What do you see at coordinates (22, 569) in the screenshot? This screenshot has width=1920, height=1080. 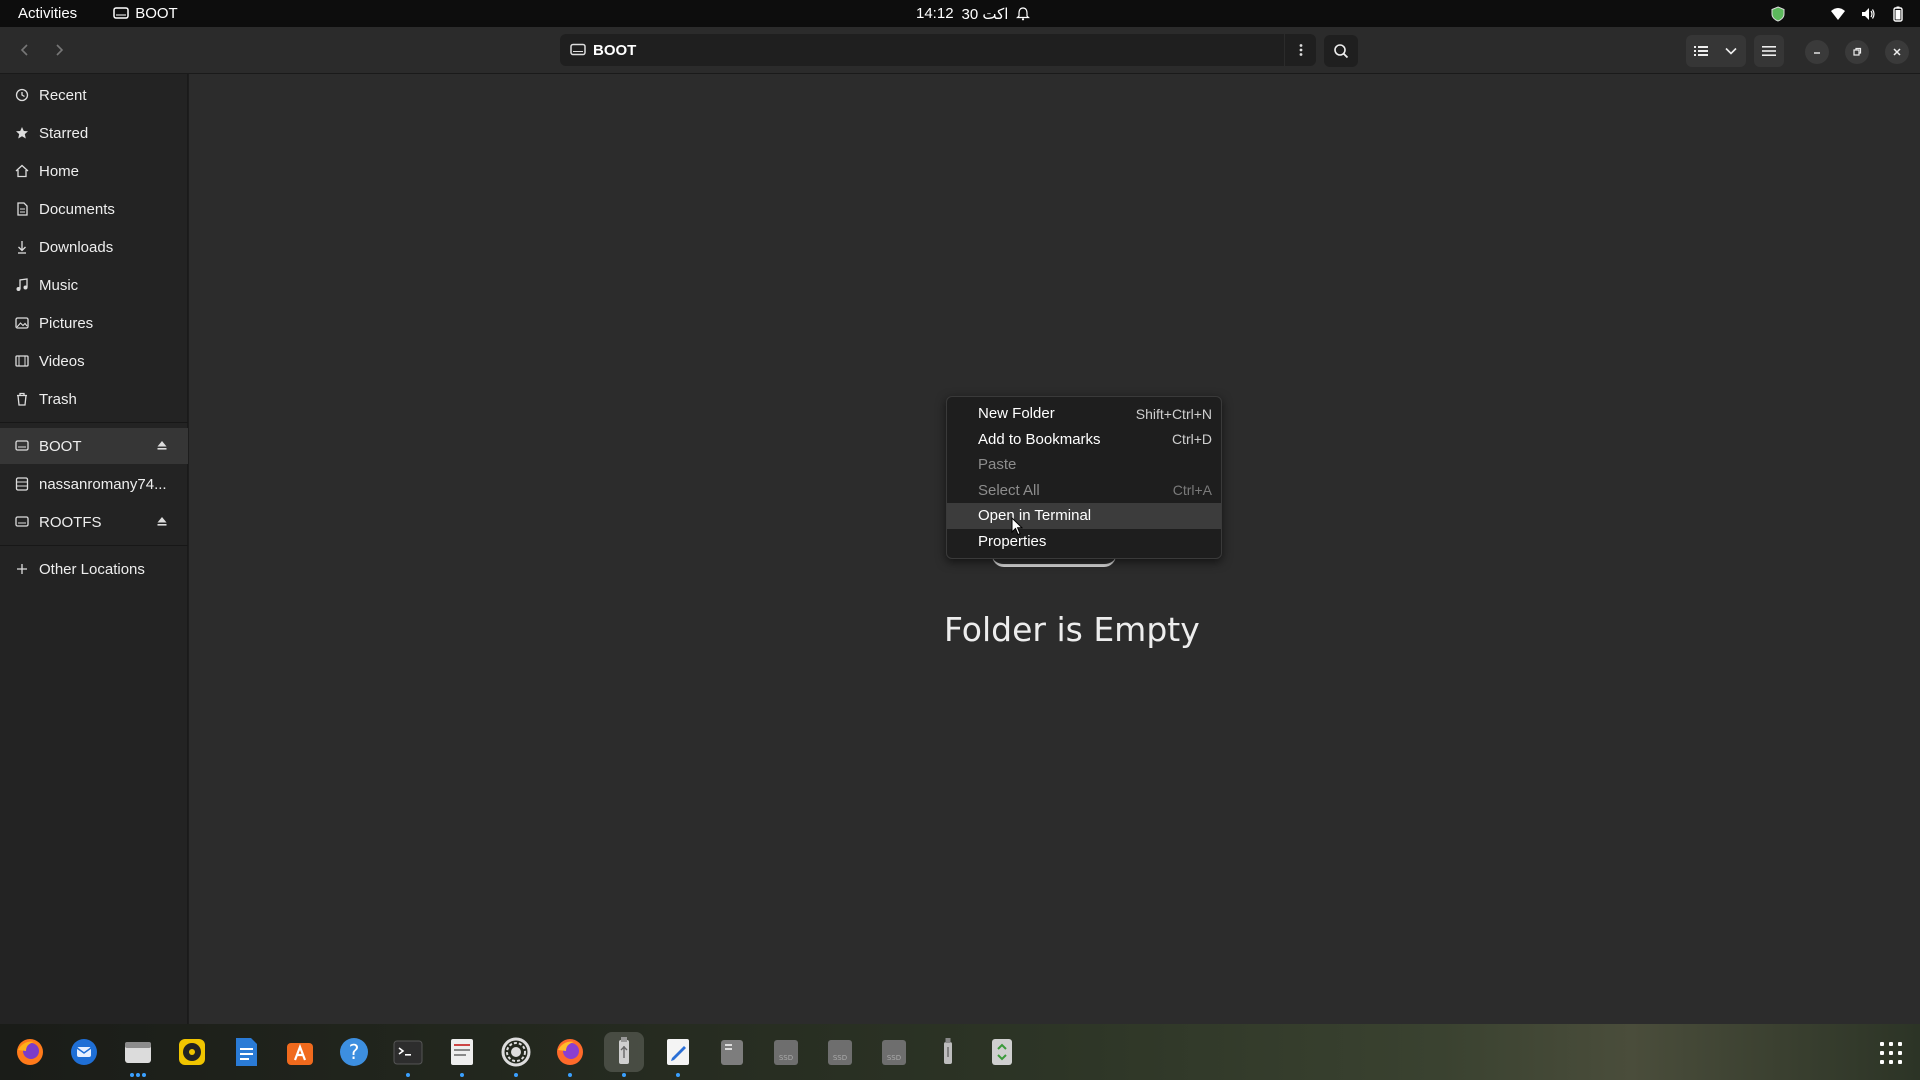 I see `plus-icon` at bounding box center [22, 569].